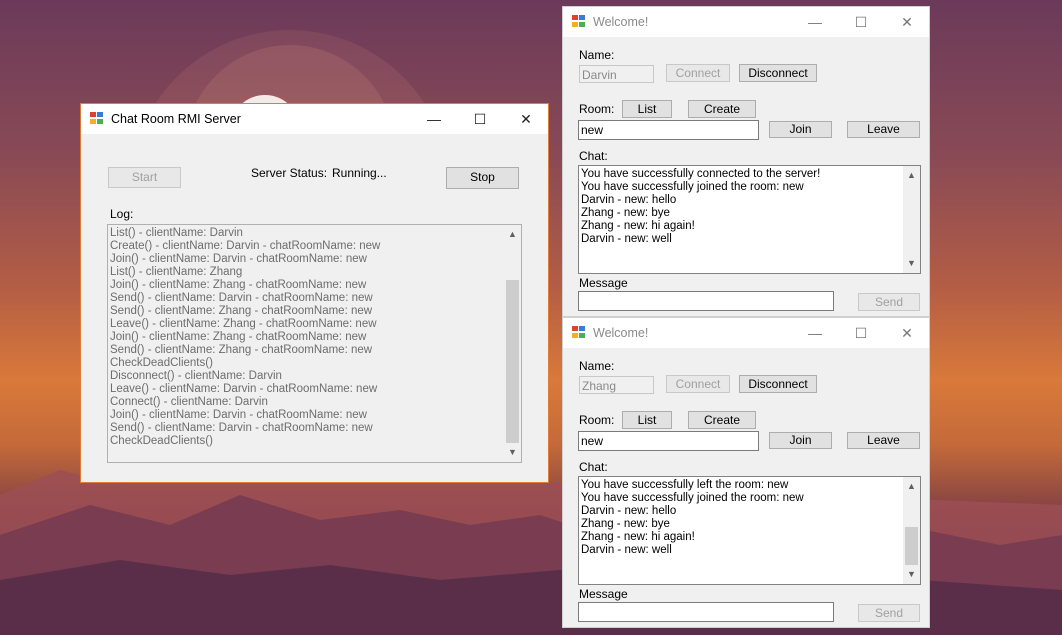 This screenshot has width=1062, height=635. Describe the element at coordinates (144, 177) in the screenshot. I see `start-button: Start` at that location.